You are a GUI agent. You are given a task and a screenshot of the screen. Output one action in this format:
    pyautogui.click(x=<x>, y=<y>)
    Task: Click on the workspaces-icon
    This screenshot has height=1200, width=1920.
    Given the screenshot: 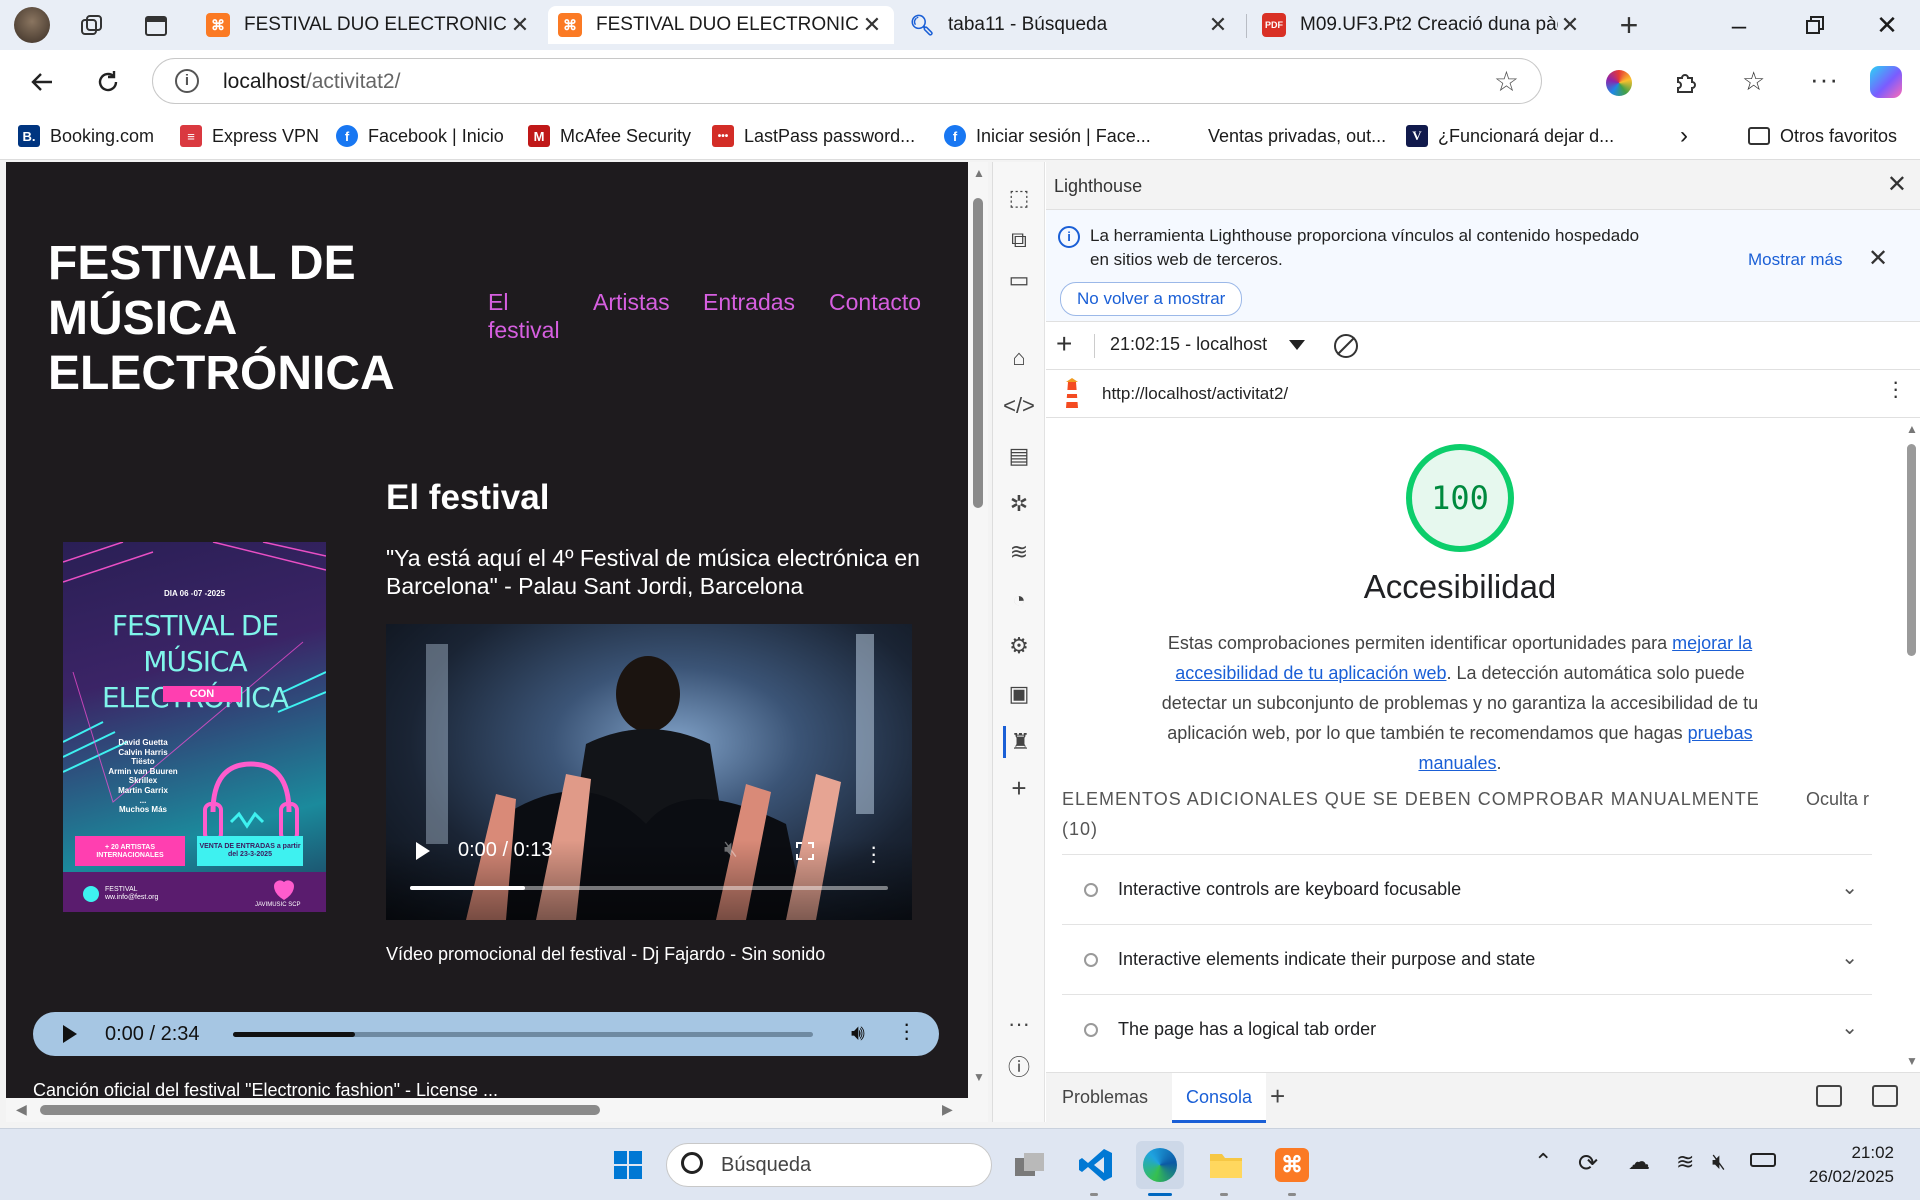 What is the action you would take?
    pyautogui.click(x=92, y=26)
    